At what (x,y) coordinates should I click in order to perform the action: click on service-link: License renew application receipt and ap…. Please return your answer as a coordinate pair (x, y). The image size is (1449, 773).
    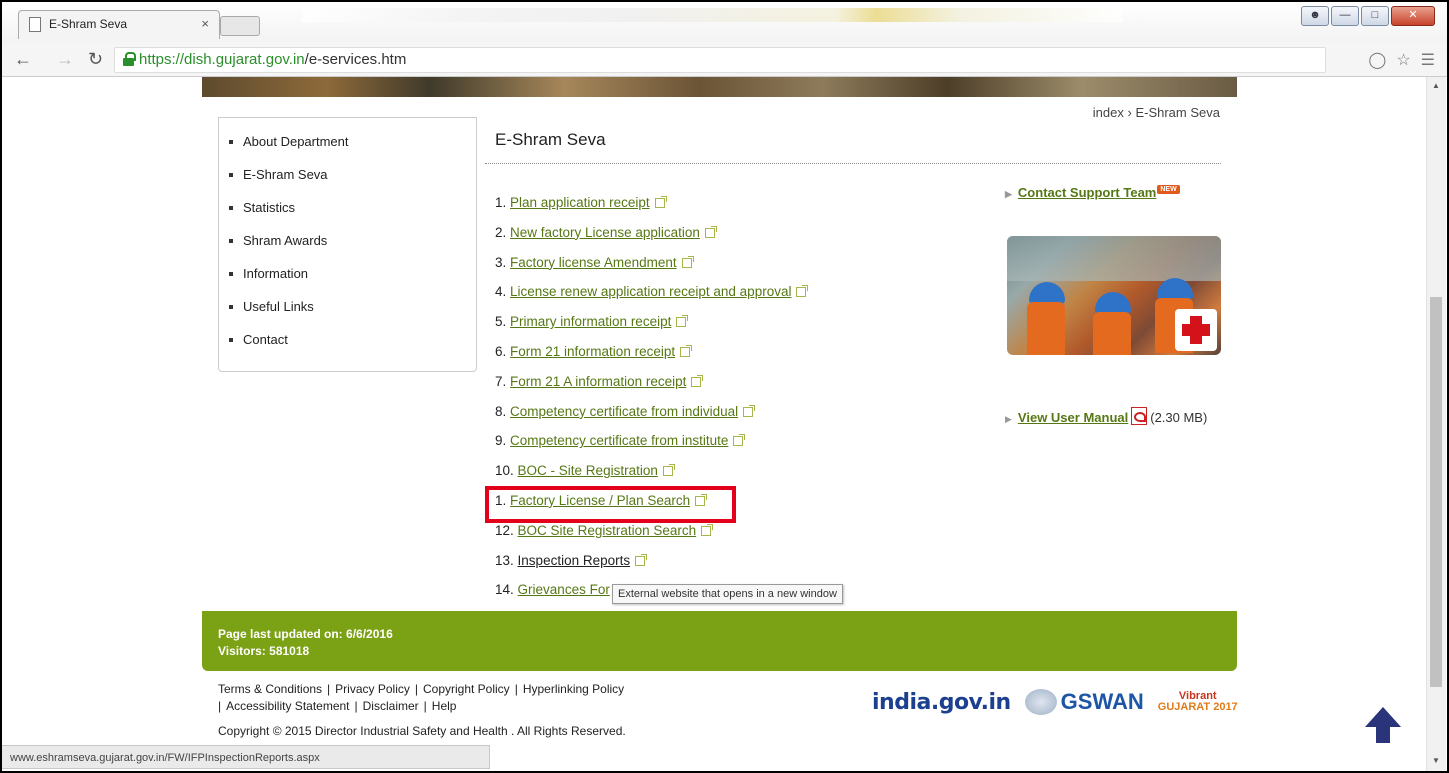
    Looking at the image, I should click on (650, 291).